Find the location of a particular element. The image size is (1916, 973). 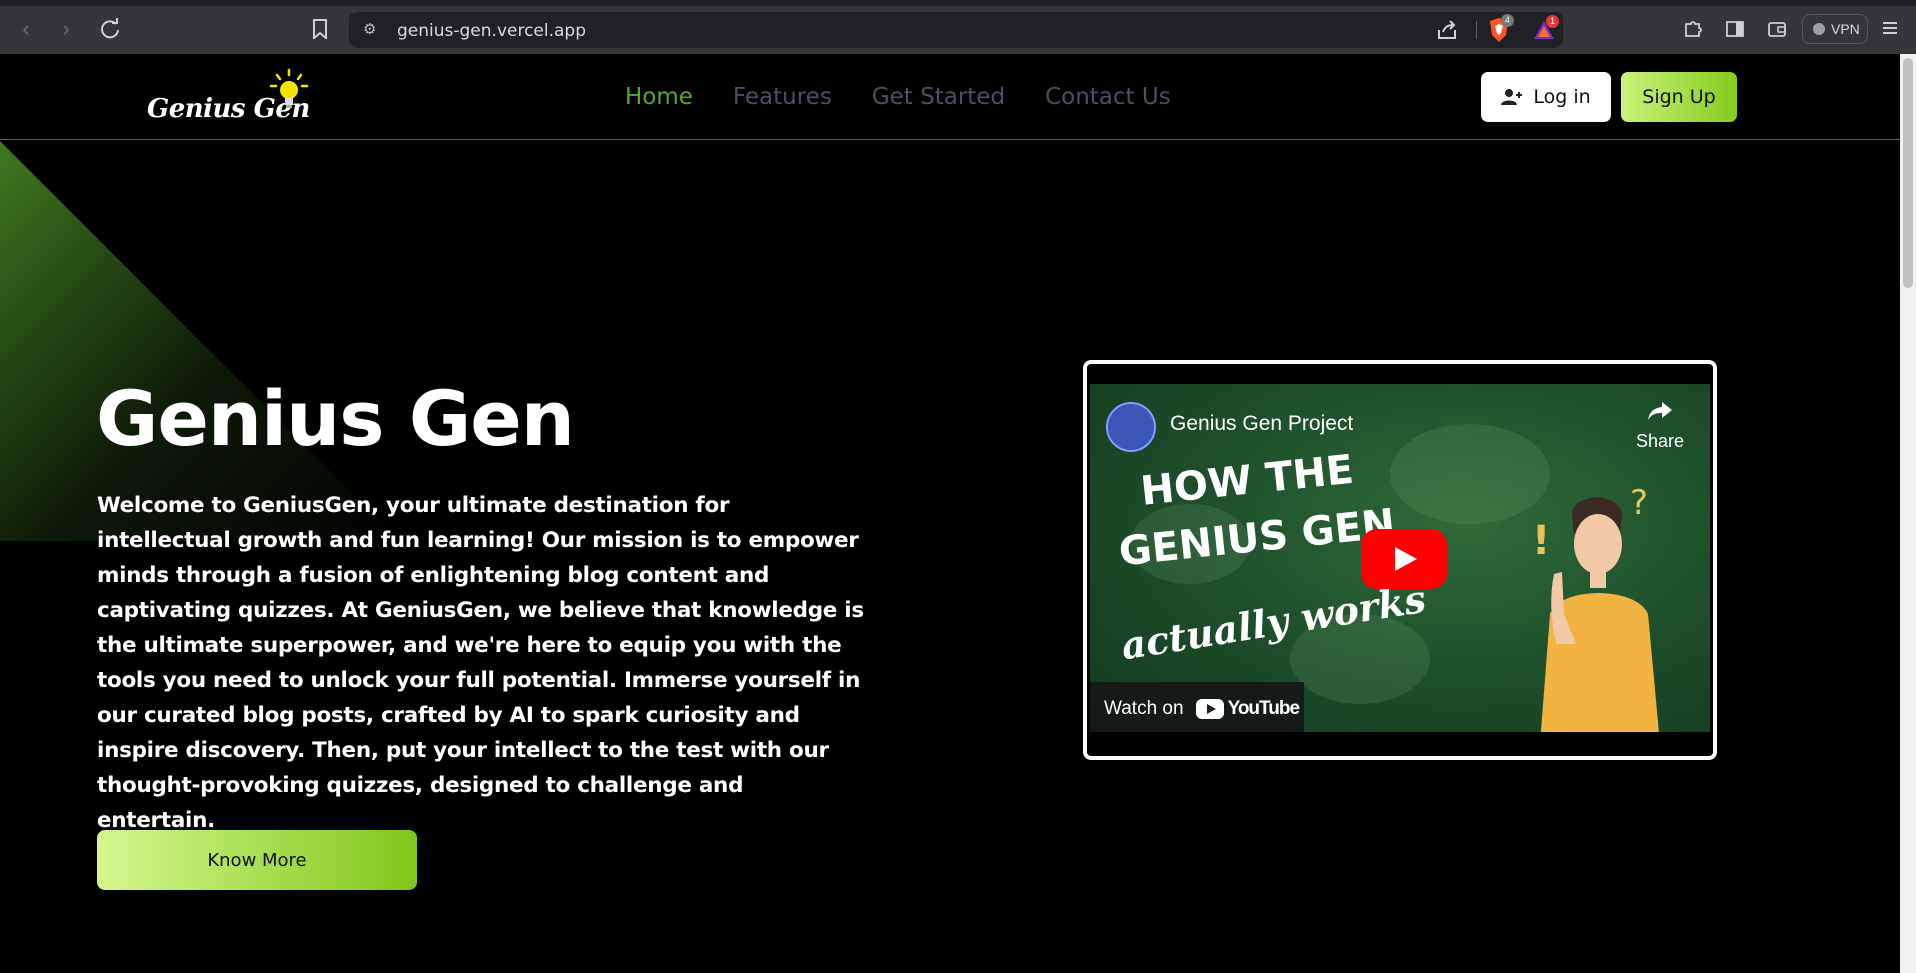

browser-toolbar: ‹ › ⚙ genius-gen.vercel.app 4 1 VPN is located at coordinates (958, 27).